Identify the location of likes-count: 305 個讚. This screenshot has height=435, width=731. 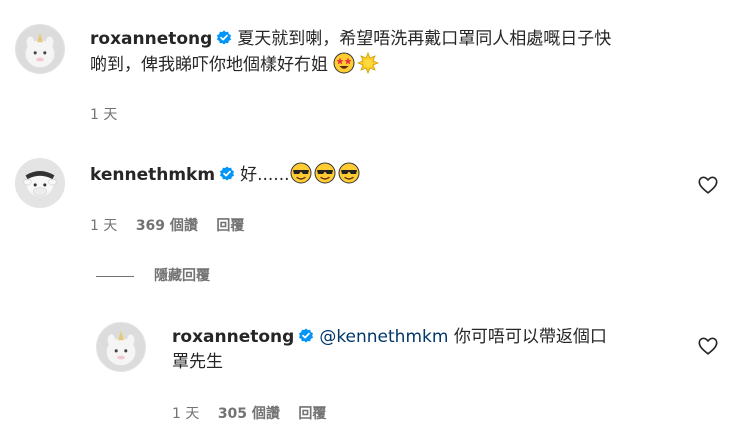
(249, 414).